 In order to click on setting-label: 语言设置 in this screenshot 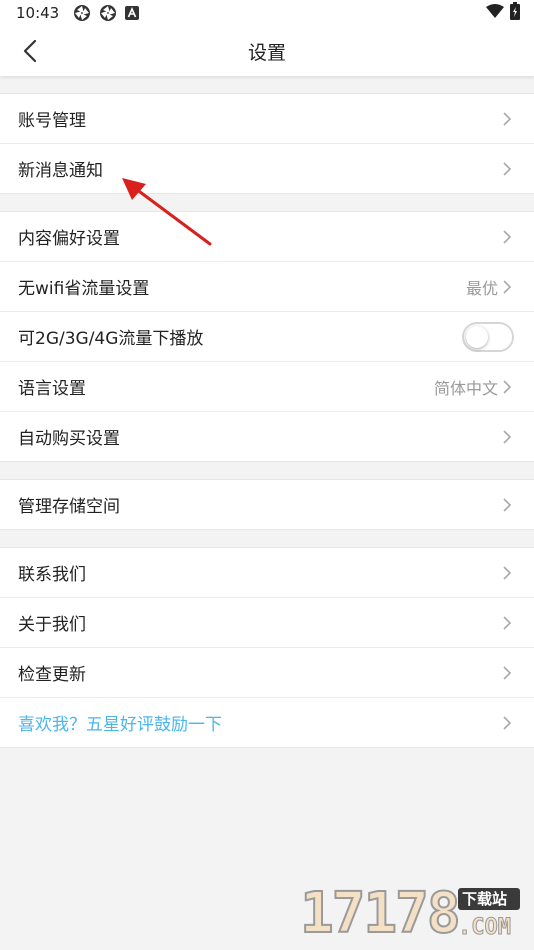, I will do `click(52, 389)`.